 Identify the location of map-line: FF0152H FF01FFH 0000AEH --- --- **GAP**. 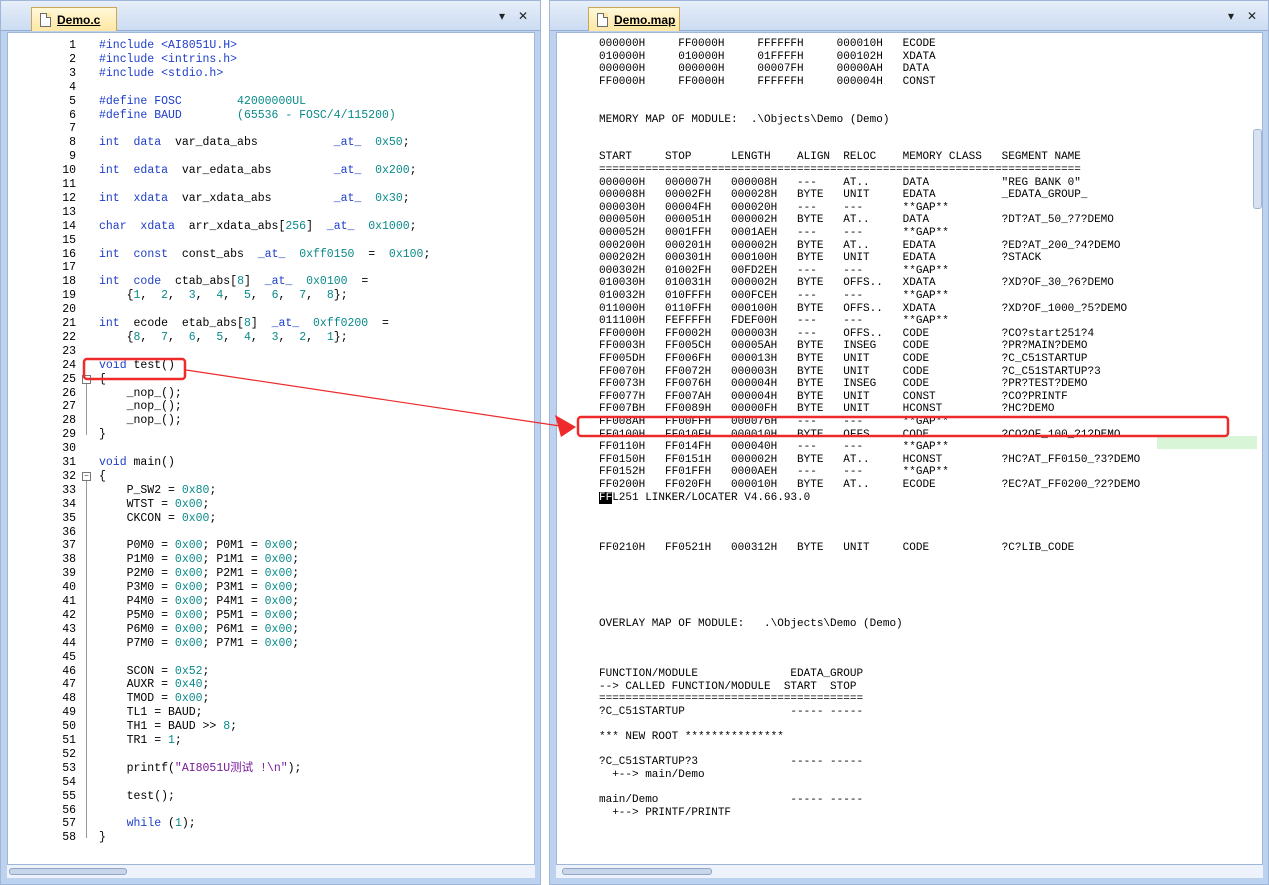
(774, 472).